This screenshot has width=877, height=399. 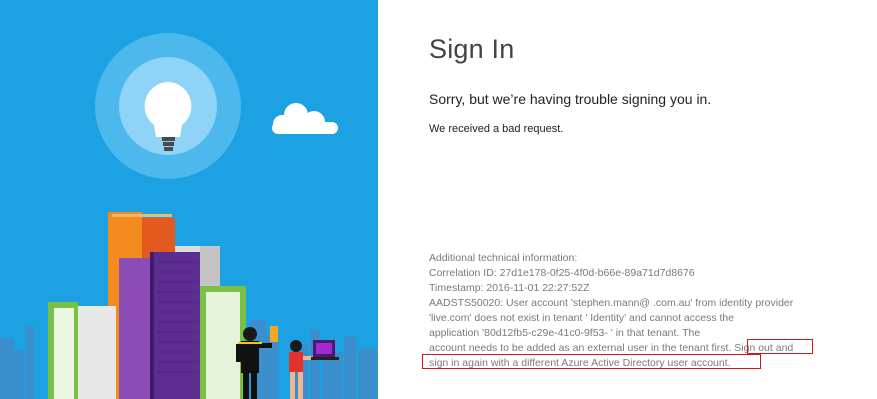 I want to click on tech-heading: Additional technical information:, so click(x=503, y=258).